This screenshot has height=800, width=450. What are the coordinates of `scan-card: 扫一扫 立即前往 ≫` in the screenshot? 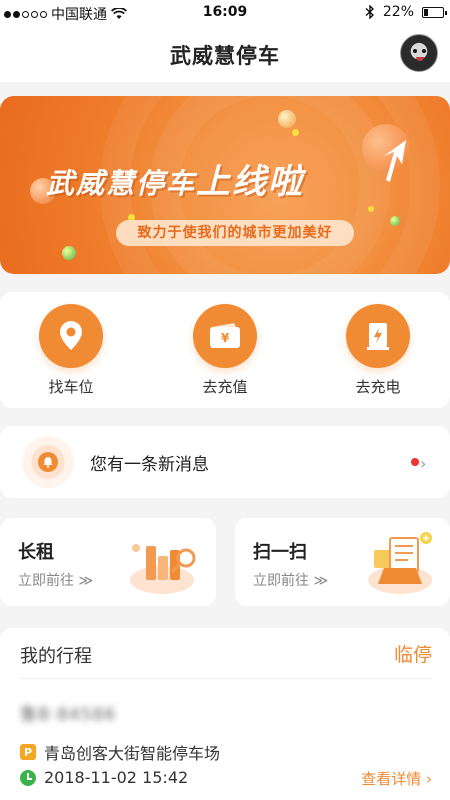 It's located at (342, 562).